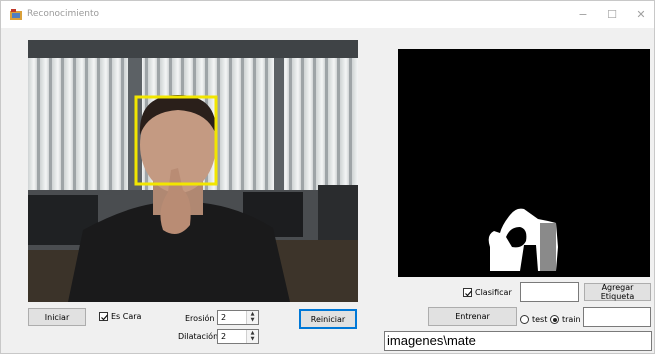 The image size is (655, 354). I want to click on radio-selected-dot, so click(554, 319).